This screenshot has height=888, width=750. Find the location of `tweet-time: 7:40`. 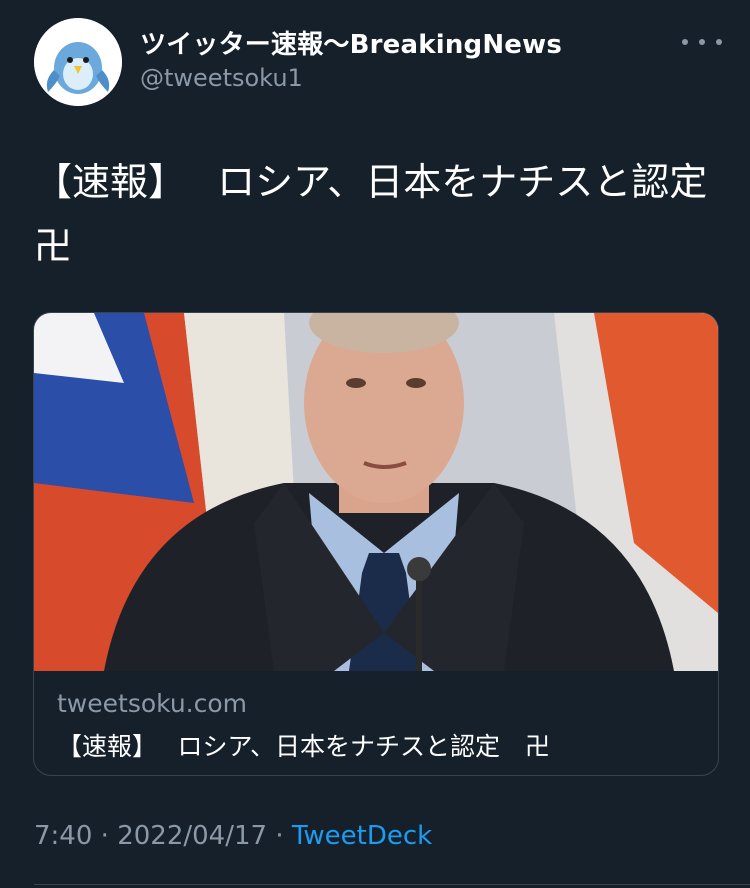

tweet-time: 7:40 is located at coordinates (63, 836).